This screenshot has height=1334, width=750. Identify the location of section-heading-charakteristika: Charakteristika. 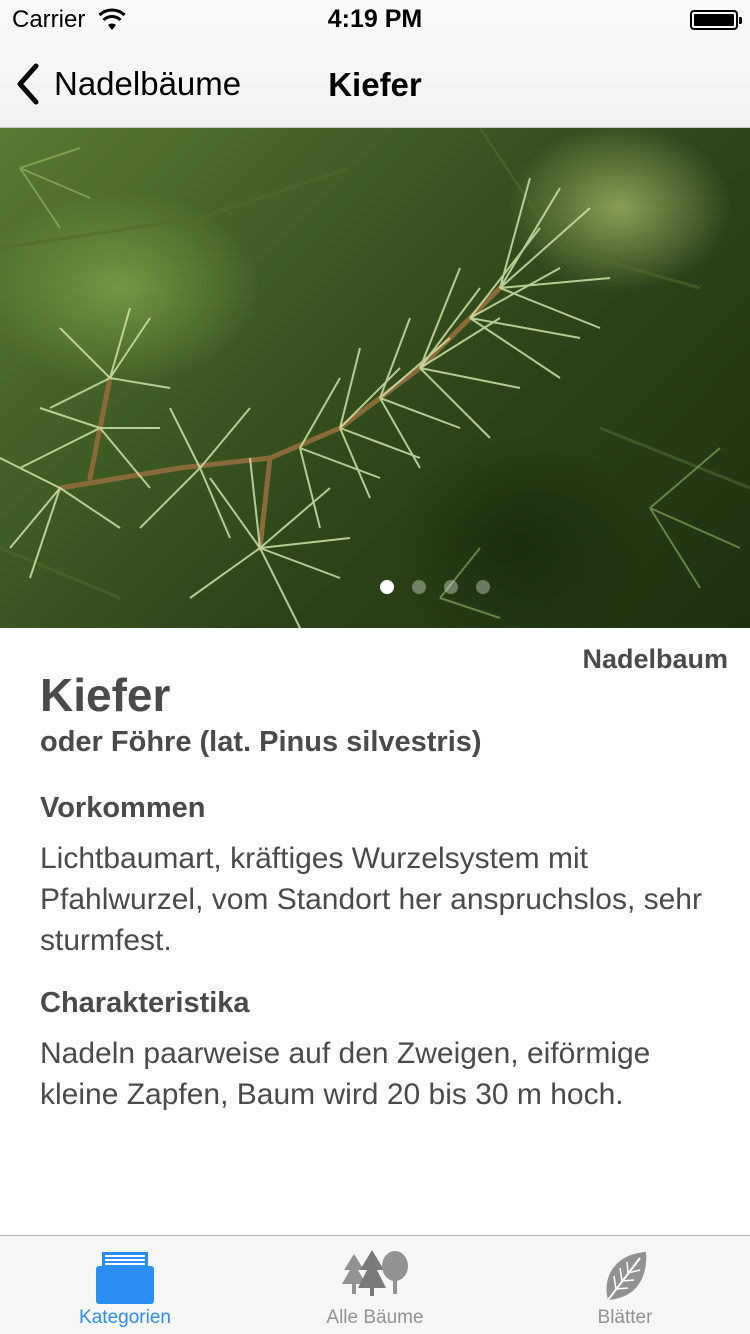
(145, 1003).